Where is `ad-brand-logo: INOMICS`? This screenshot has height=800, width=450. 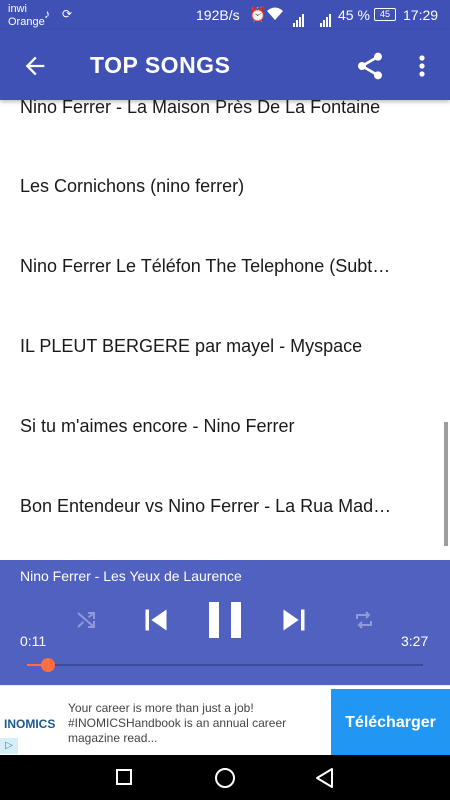
ad-brand-logo: INOMICS is located at coordinates (30, 724).